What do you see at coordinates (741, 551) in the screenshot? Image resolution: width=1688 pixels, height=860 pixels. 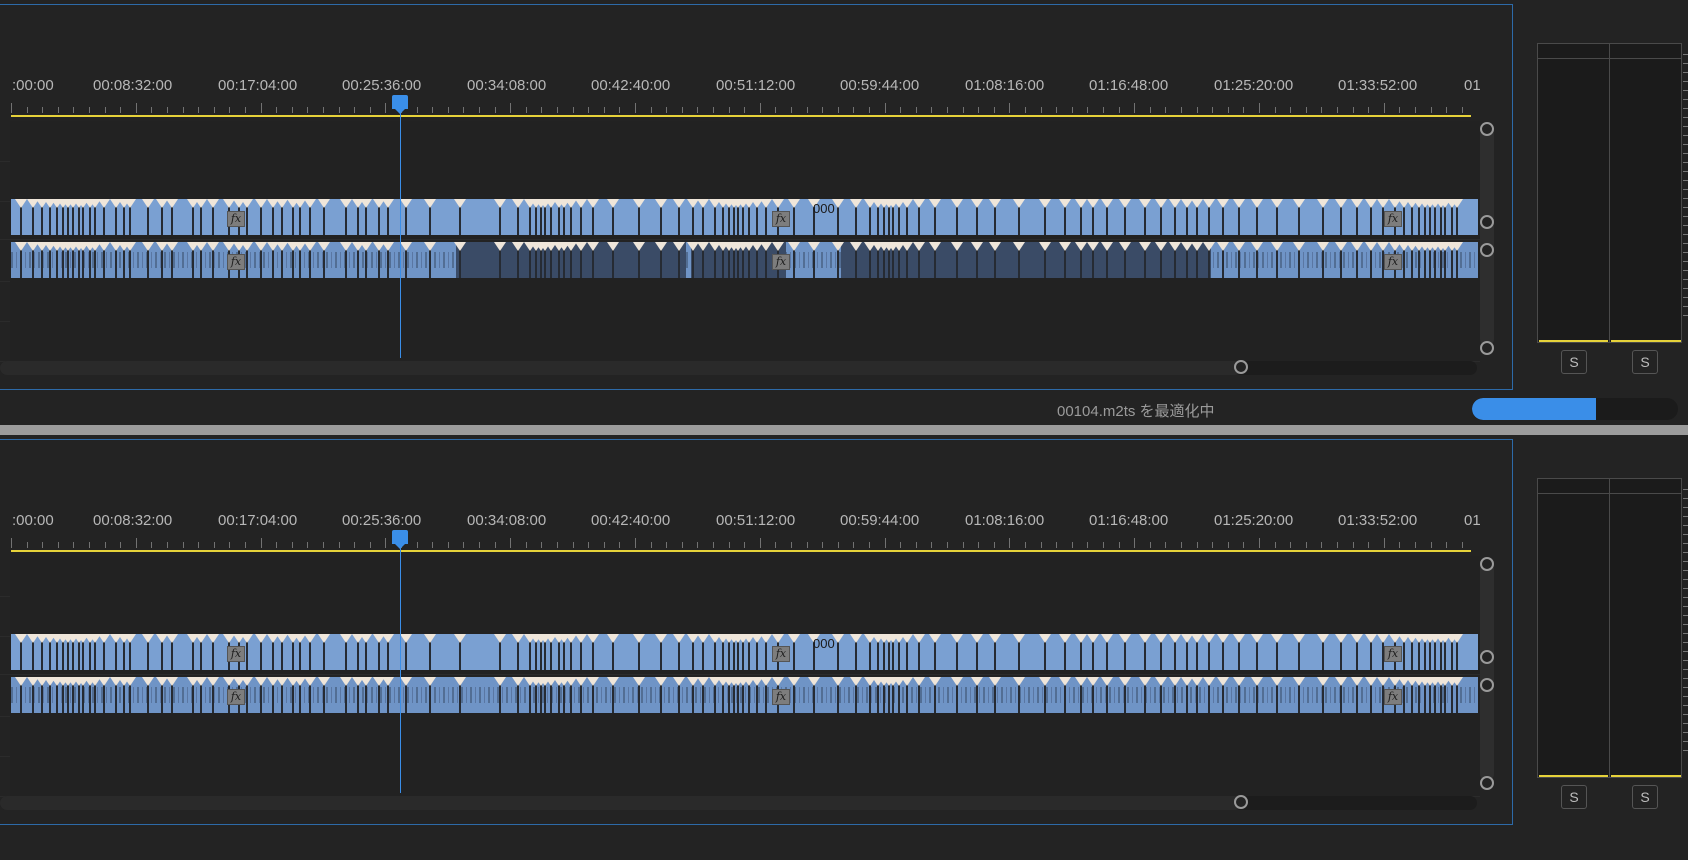 I see `work-area-bar` at bounding box center [741, 551].